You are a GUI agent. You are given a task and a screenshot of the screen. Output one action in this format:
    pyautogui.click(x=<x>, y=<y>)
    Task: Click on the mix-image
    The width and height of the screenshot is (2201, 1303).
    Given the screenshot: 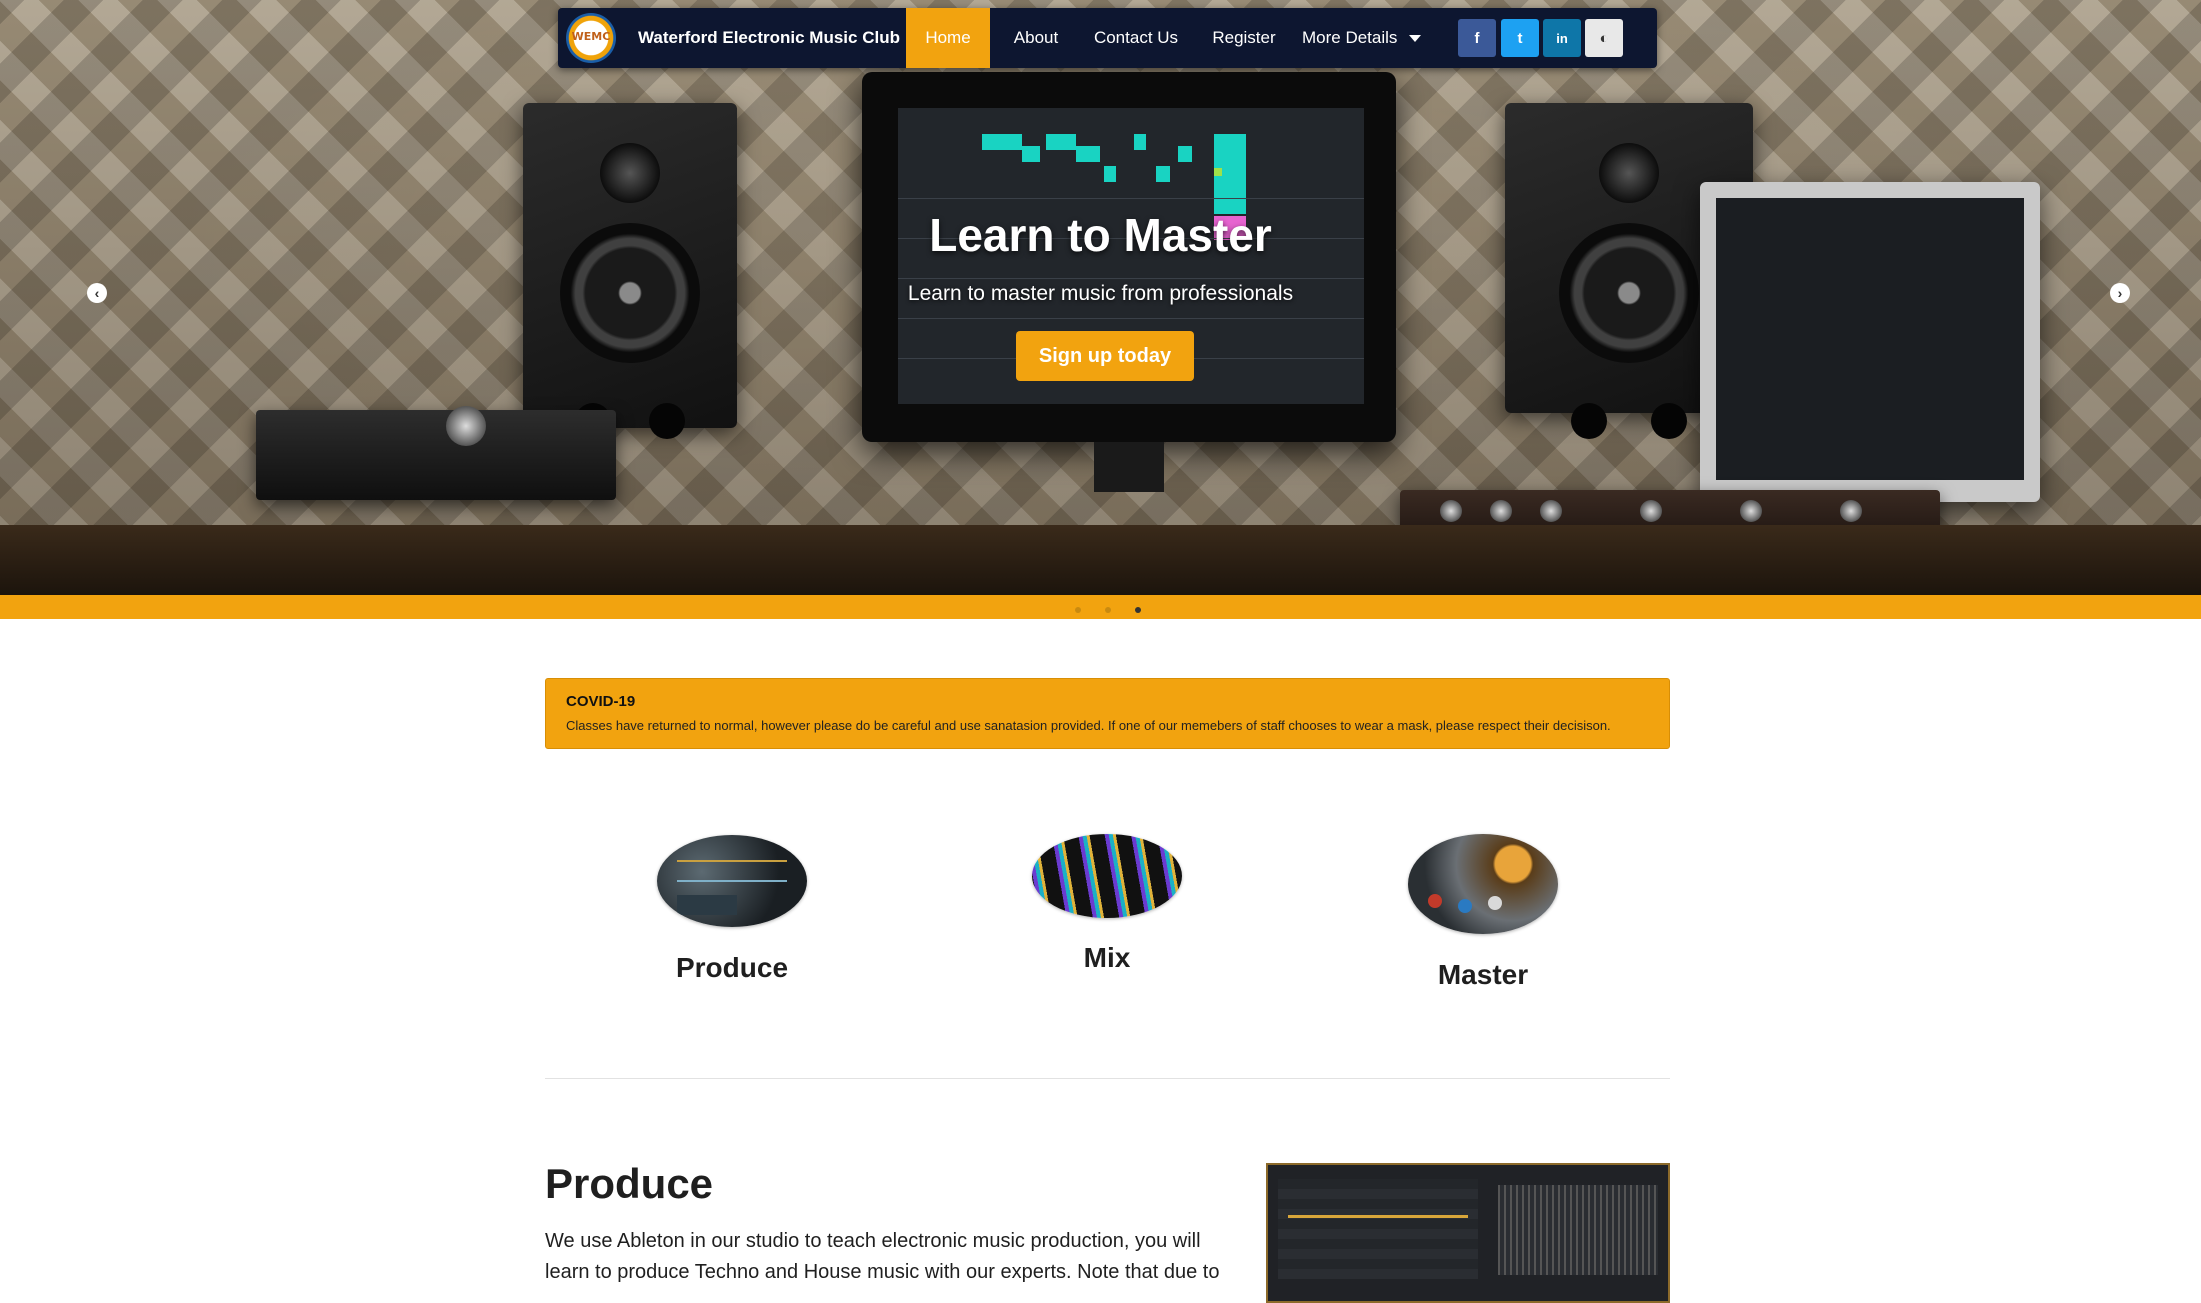 What is the action you would take?
    pyautogui.click(x=1107, y=876)
    